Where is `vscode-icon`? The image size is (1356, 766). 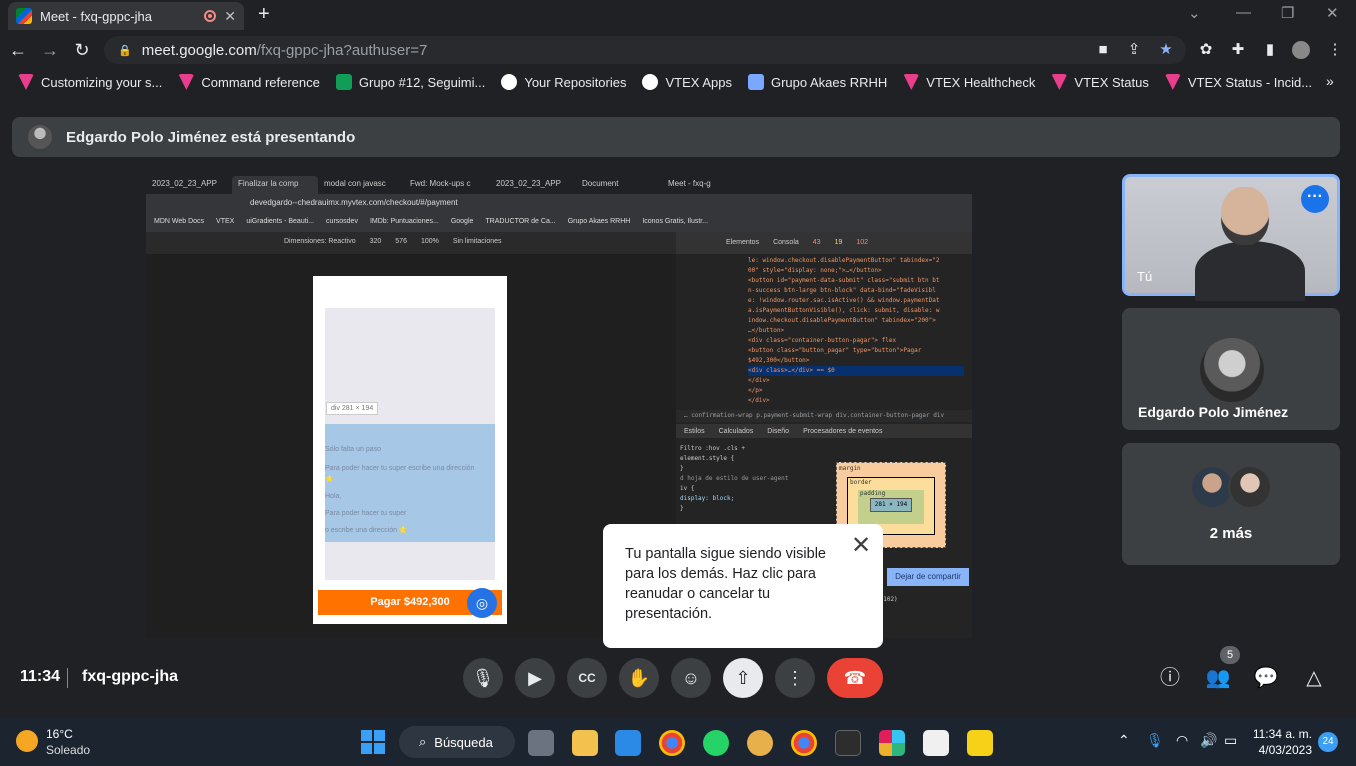
vscode-icon is located at coordinates (628, 743).